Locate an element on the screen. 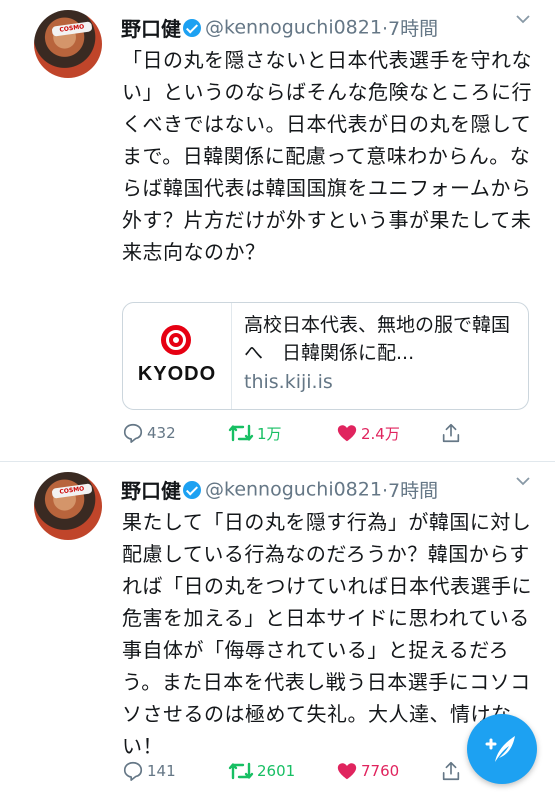 The image size is (555, 800). reply-count: 141 is located at coordinates (161, 771).